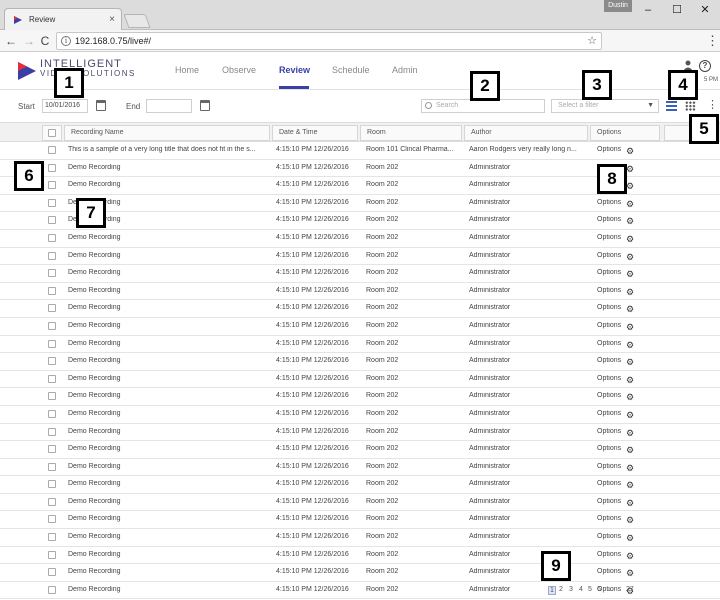 This screenshot has width=720, height=600. I want to click on browser-menu-icon: ⋮, so click(712, 41).